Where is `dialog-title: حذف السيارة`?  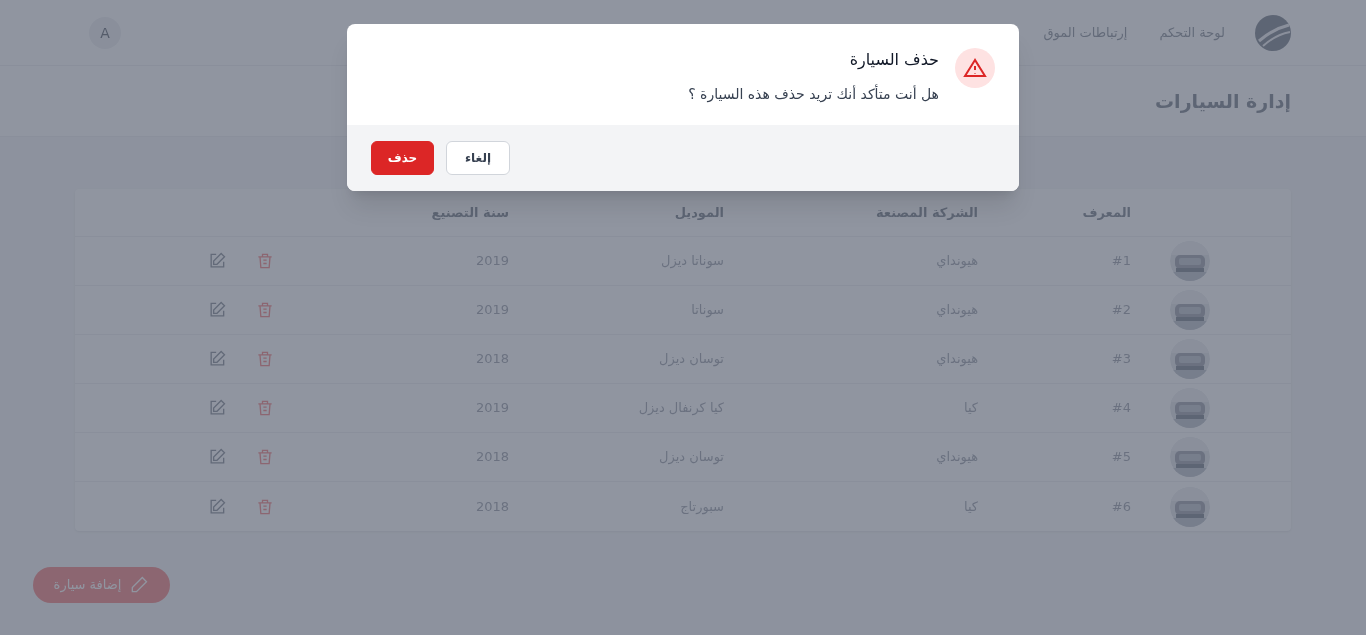 dialog-title: حذف السيارة is located at coordinates (893, 60).